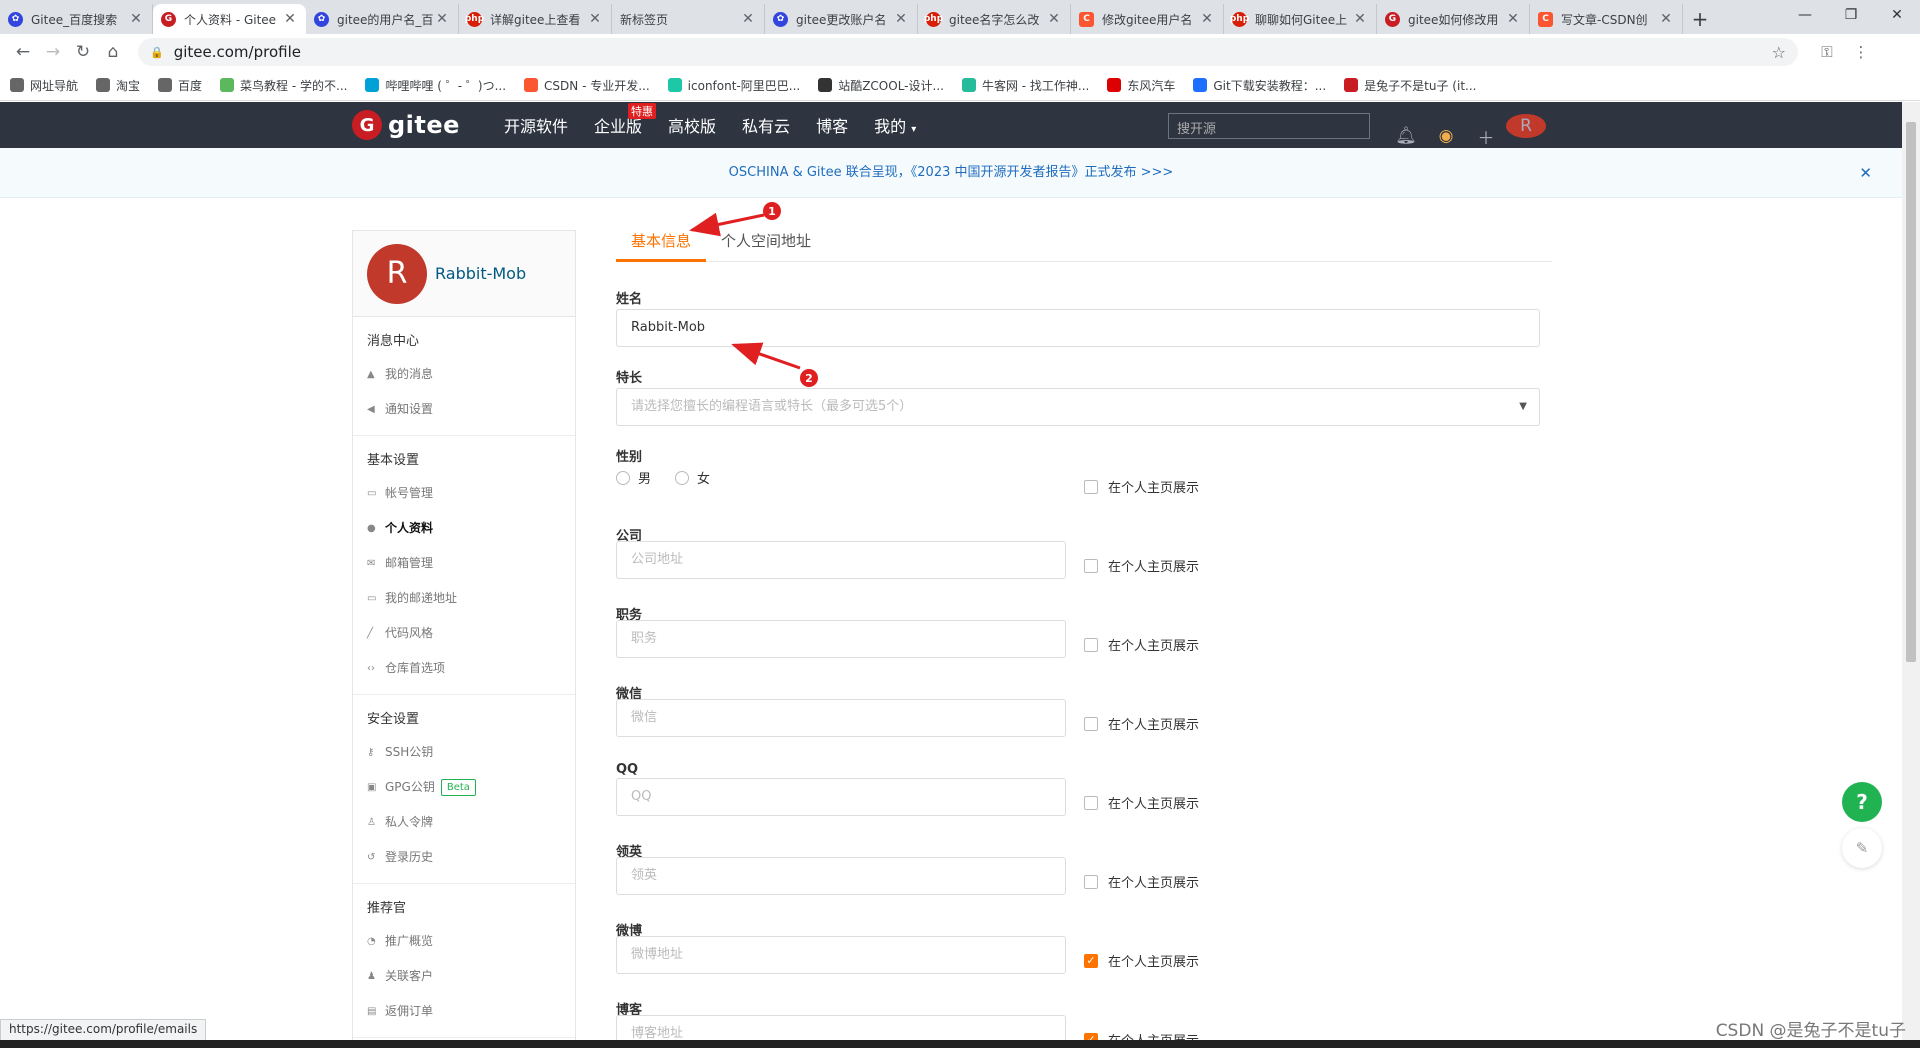  I want to click on scrollbar-thumb, so click(1911, 392).